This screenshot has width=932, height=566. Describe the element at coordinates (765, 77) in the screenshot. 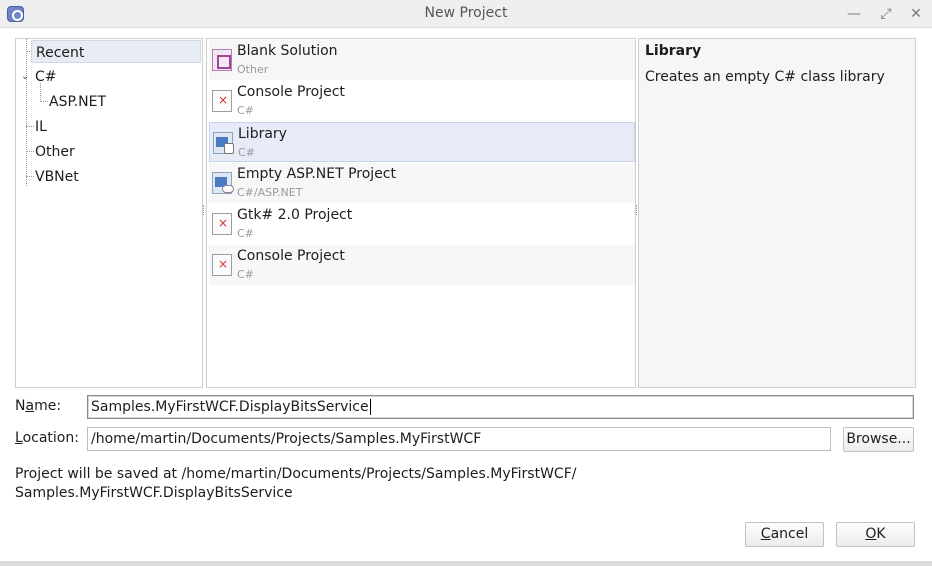

I see `description-text: Creates an empty C# class library` at that location.